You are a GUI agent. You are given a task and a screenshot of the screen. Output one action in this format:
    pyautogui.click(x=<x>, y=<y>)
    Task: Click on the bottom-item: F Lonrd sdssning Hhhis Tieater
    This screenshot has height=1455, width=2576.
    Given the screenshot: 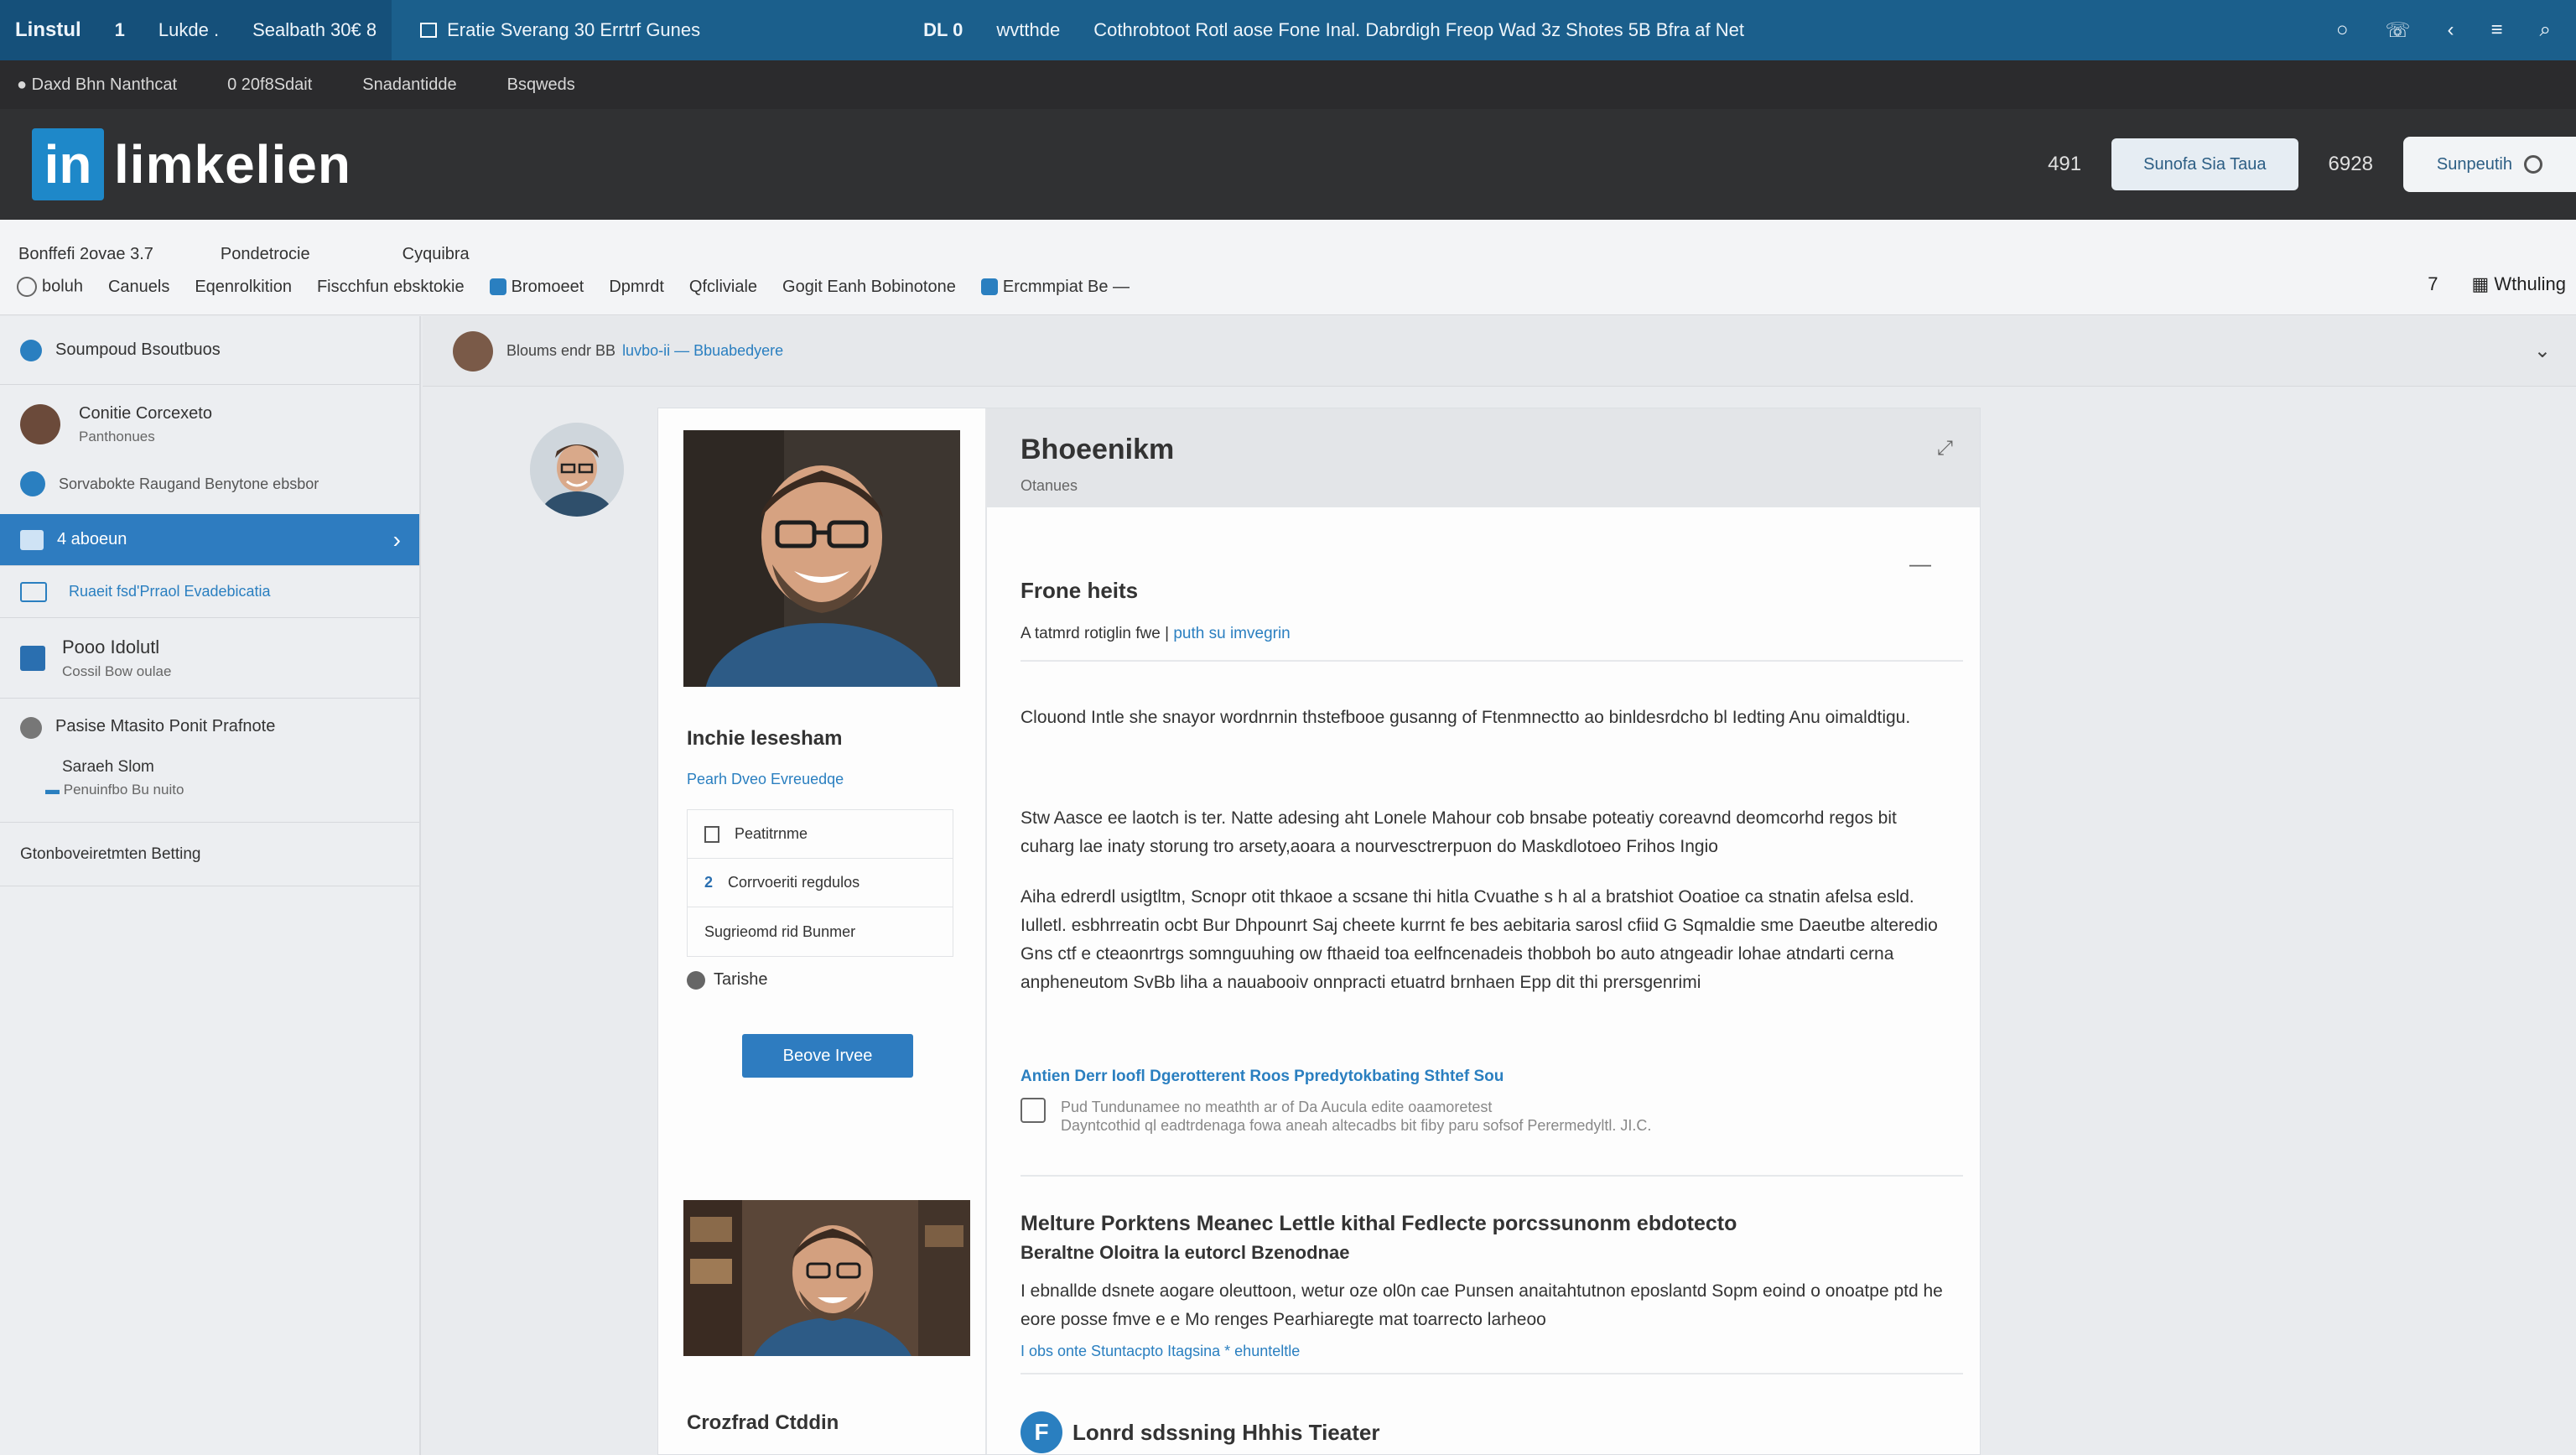 What is the action you would take?
    pyautogui.click(x=1200, y=1432)
    